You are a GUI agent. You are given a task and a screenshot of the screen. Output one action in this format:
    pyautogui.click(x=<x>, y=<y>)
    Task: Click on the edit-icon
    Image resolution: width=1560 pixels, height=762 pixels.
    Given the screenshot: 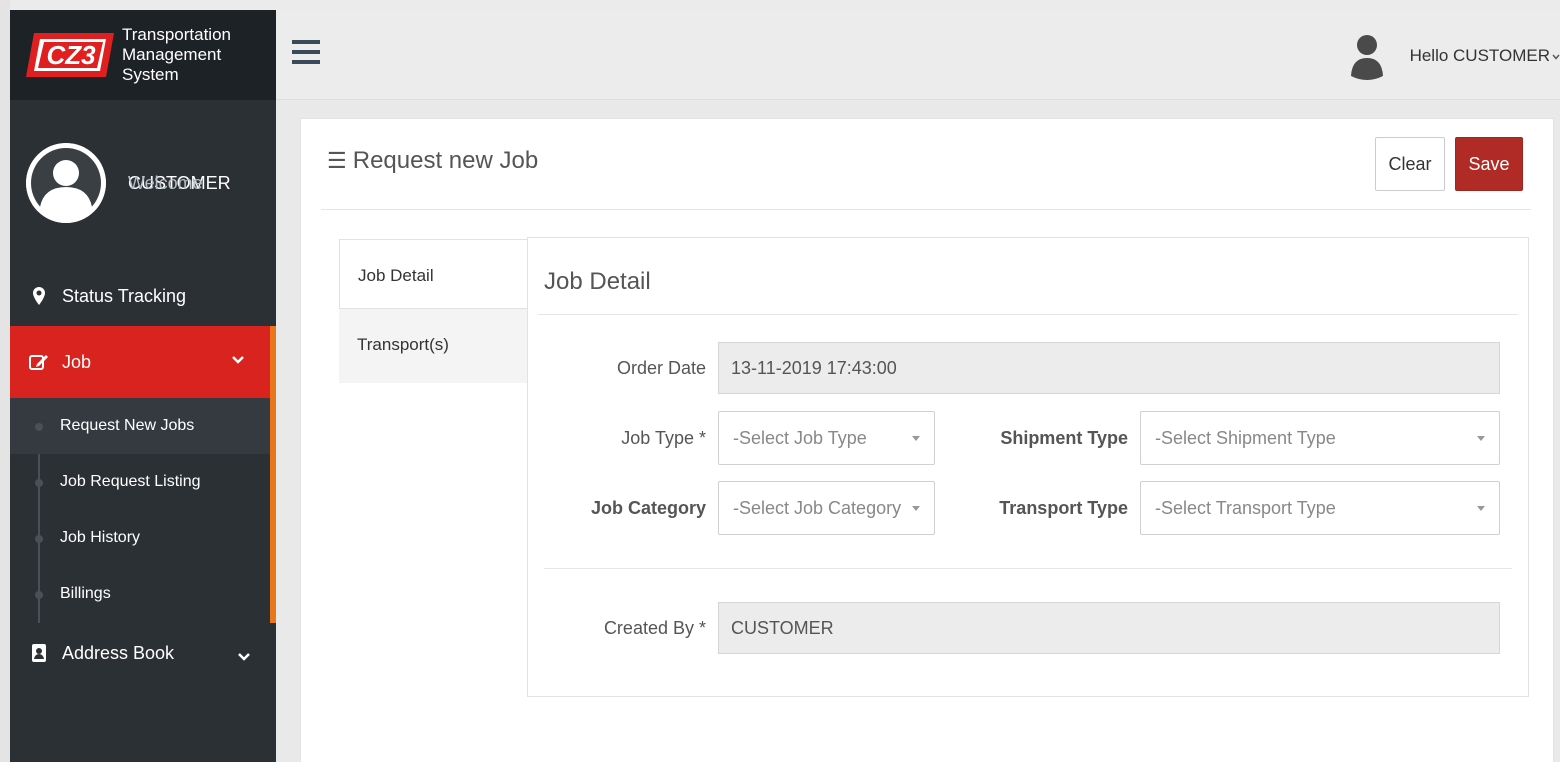 What is the action you would take?
    pyautogui.click(x=39, y=362)
    